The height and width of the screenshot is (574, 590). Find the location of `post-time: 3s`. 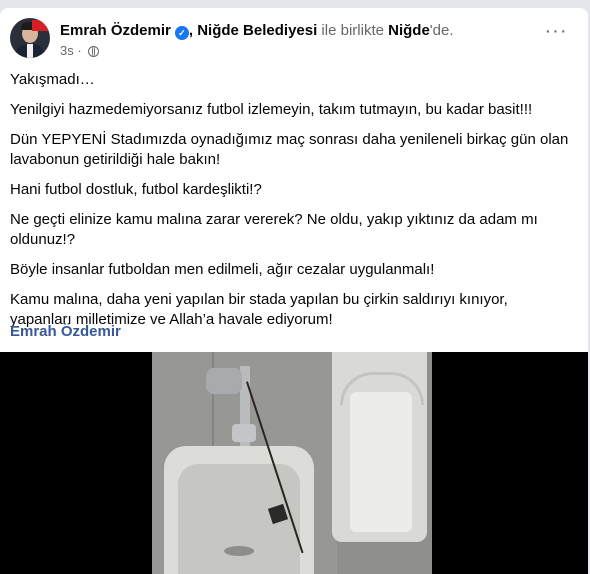

post-time: 3s is located at coordinates (67, 50).